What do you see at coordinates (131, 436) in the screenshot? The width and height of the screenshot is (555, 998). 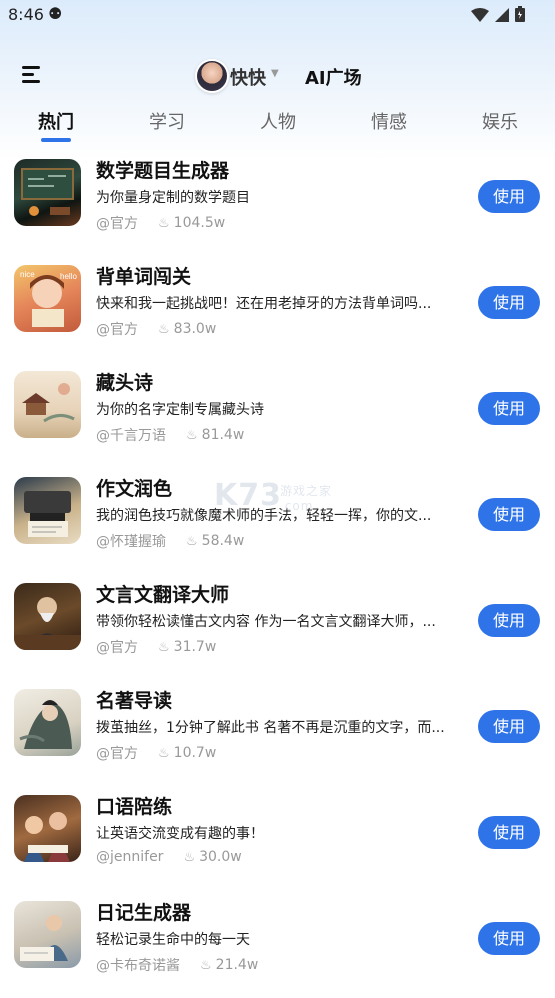 I see `item-author: @千言万语` at bounding box center [131, 436].